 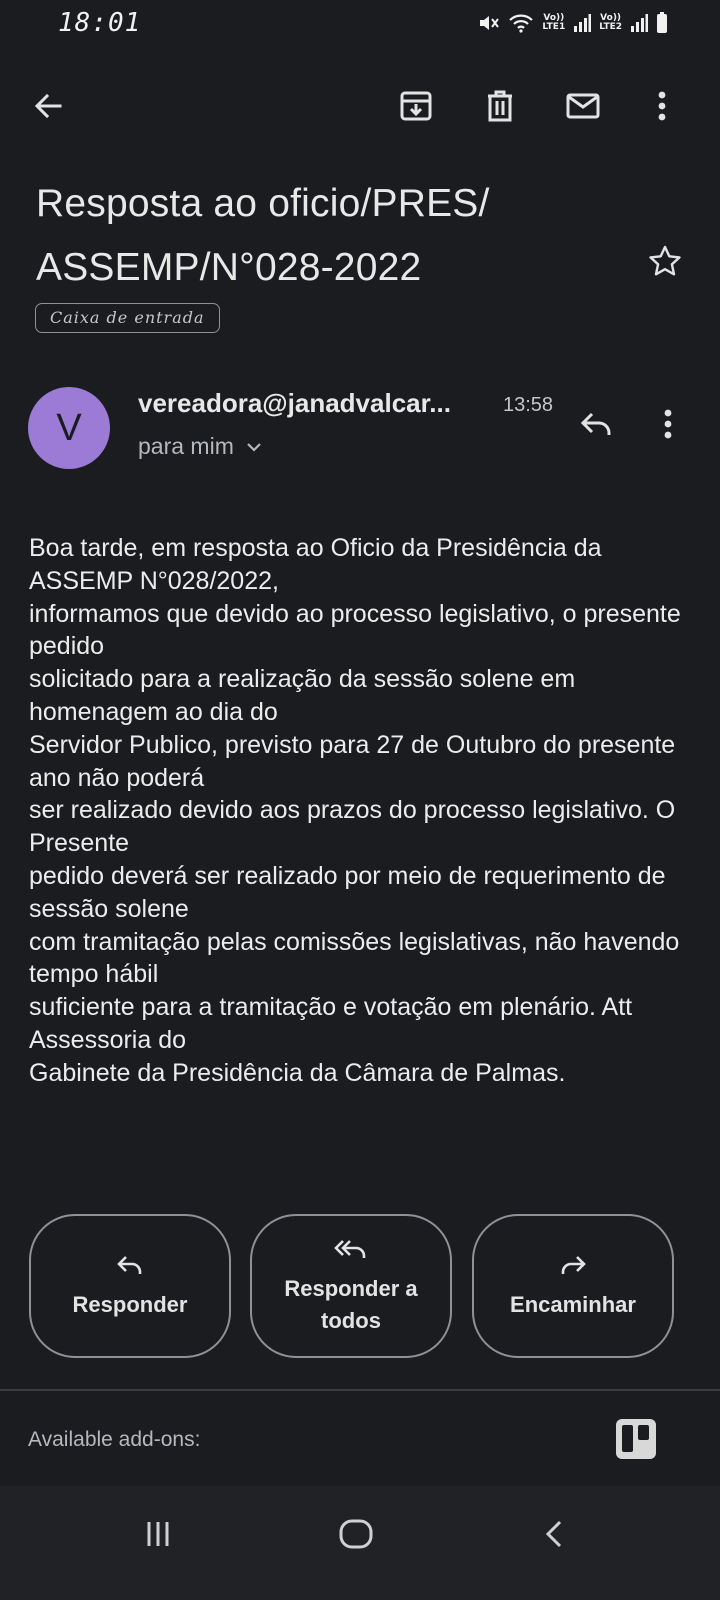 I want to click on lte1-indicator: Vo)) LTE1, so click(x=554, y=22).